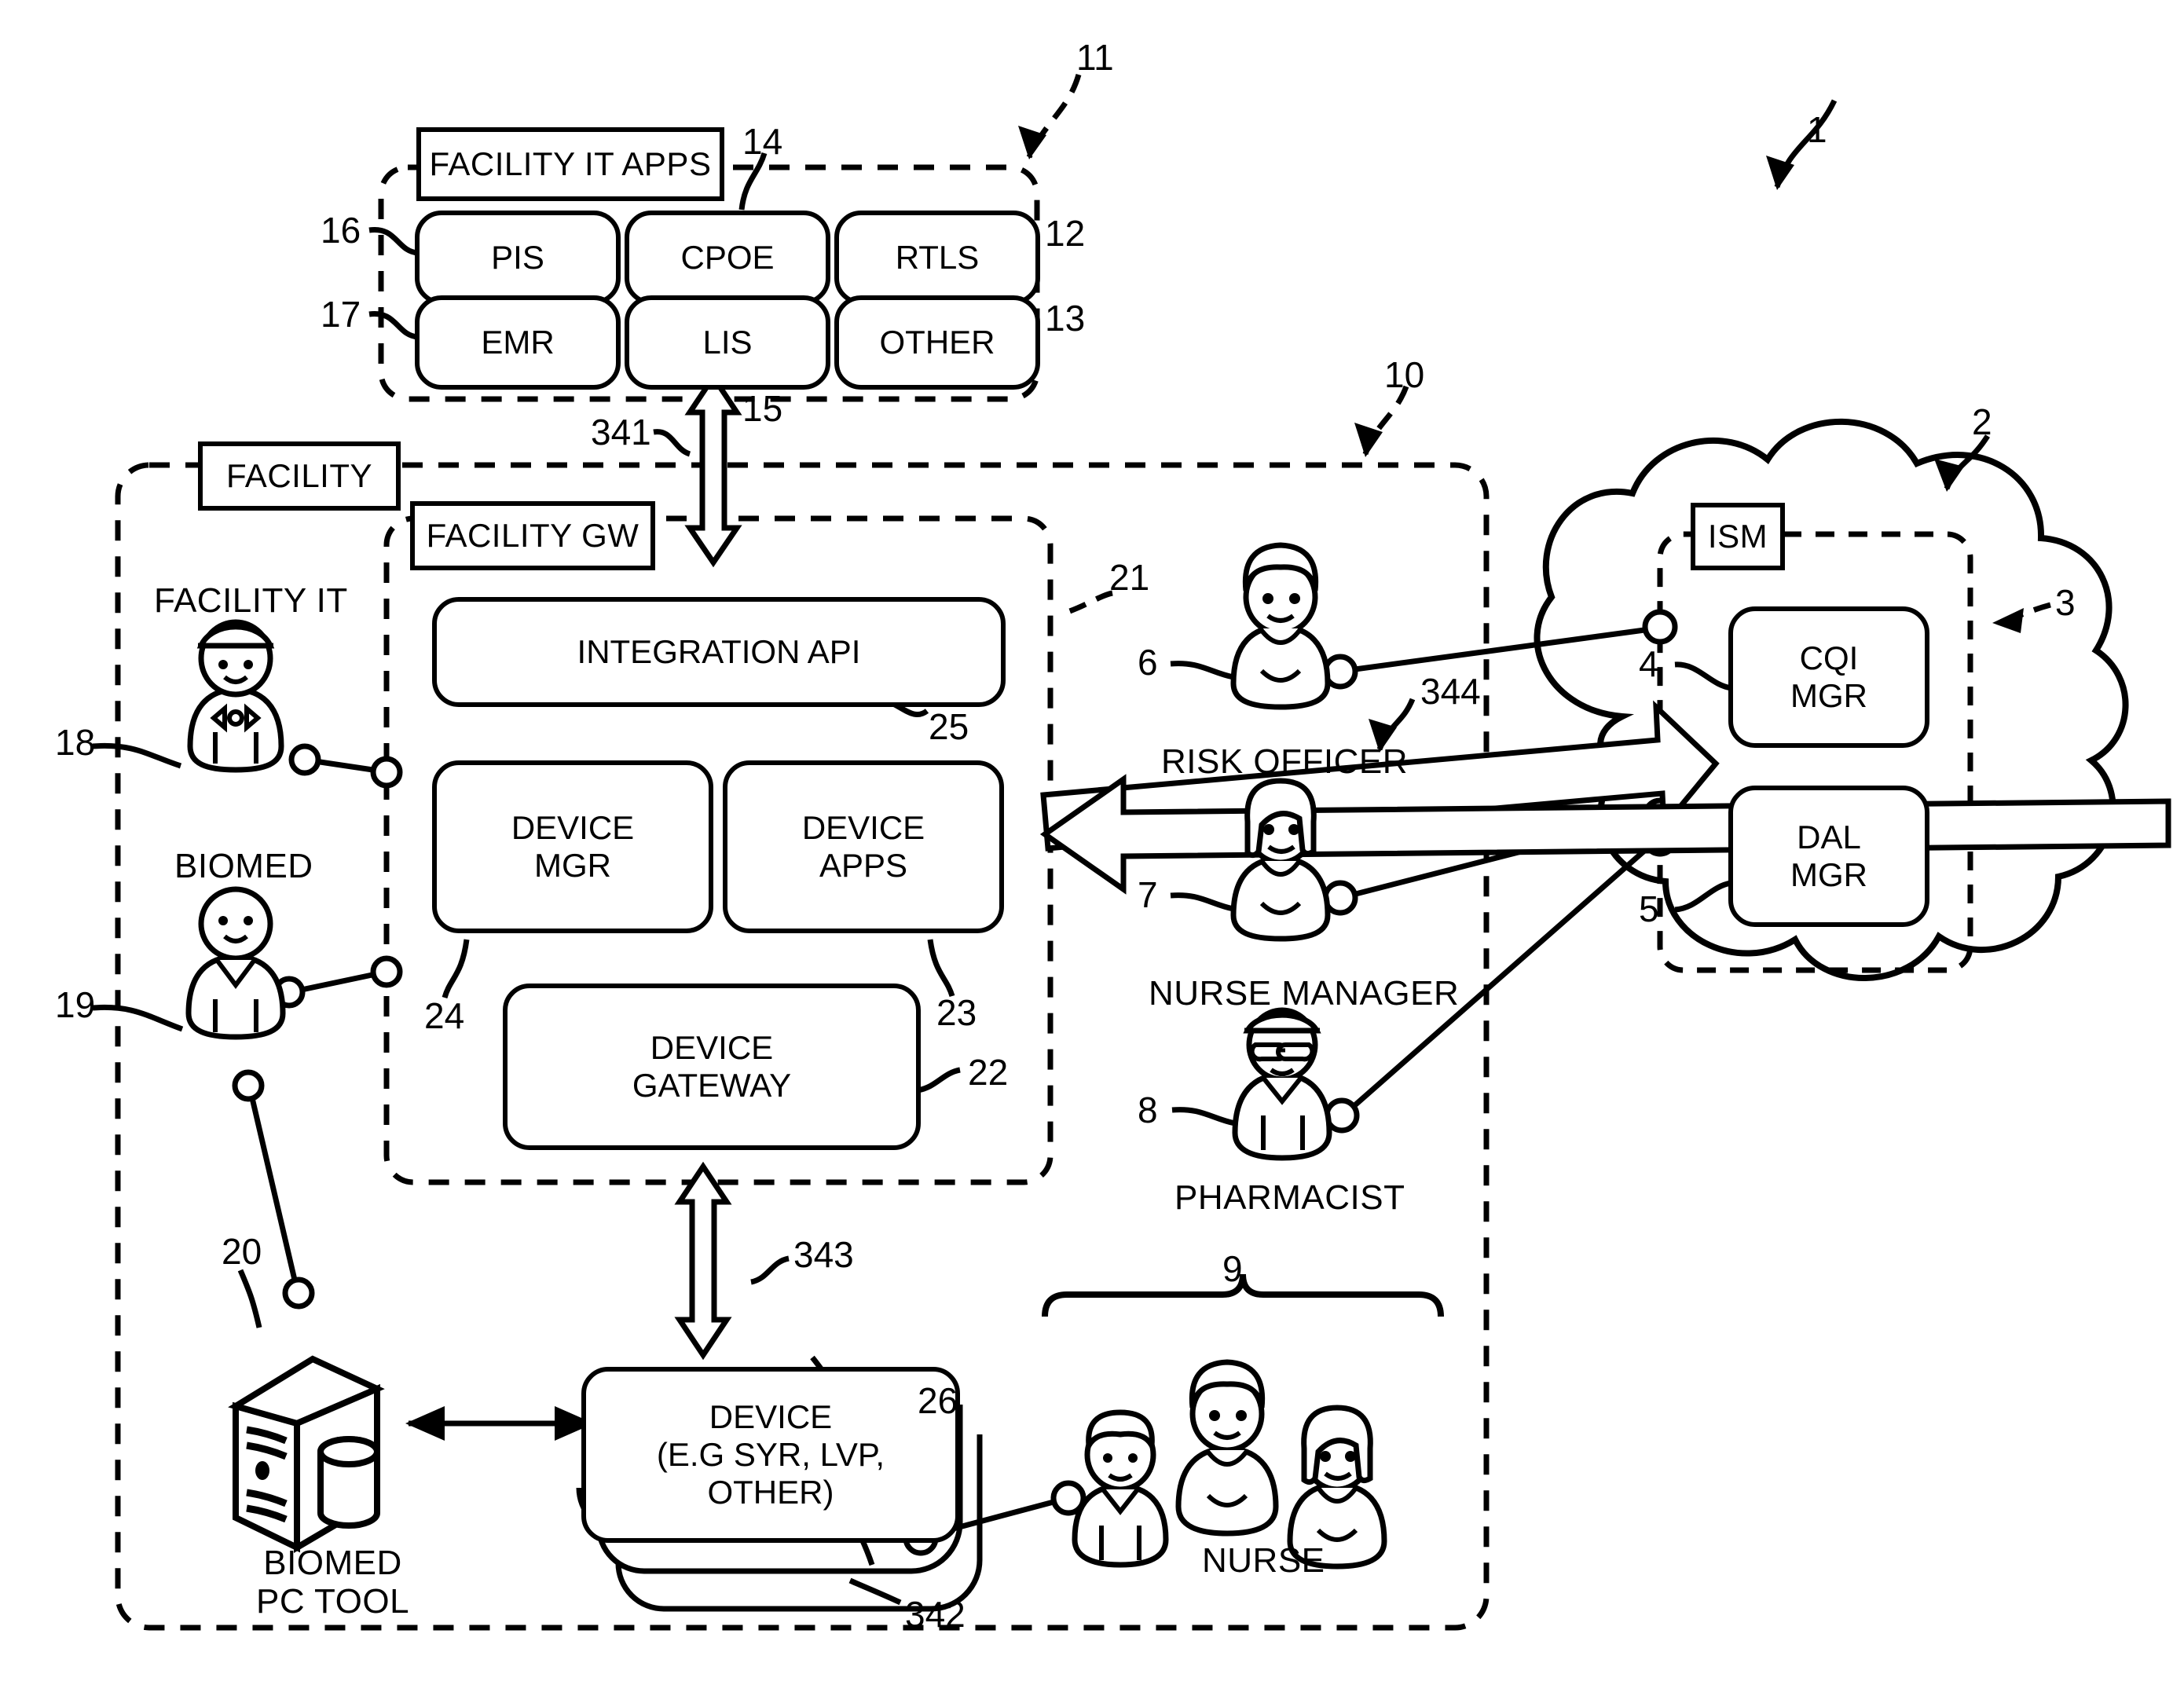 Image resolution: width=2184 pixels, height=1707 pixels. I want to click on caption-risk-officer: RISK OFFICER, so click(1285, 761).